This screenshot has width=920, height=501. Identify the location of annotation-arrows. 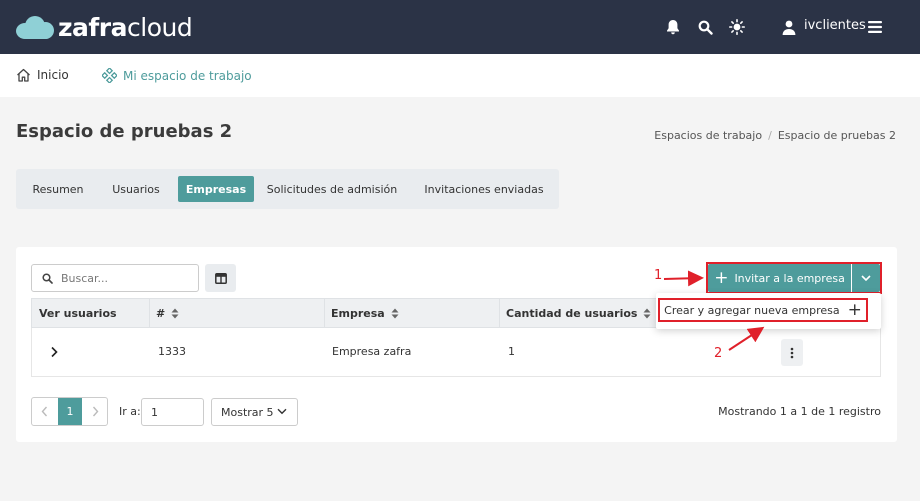
(714, 310).